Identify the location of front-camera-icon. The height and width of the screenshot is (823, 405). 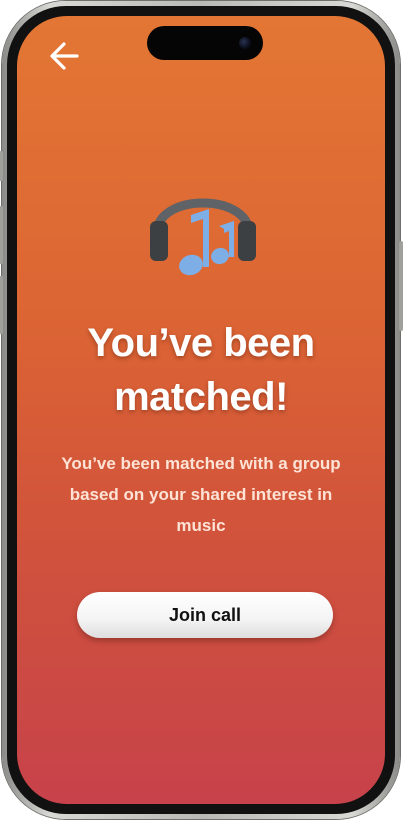
(245, 43).